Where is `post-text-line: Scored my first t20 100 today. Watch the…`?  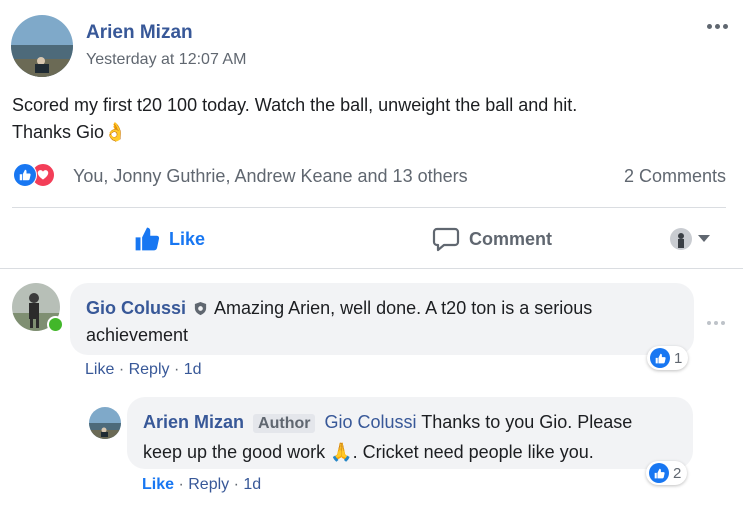
post-text-line: Scored my first t20 100 today. Watch the… is located at coordinates (295, 105).